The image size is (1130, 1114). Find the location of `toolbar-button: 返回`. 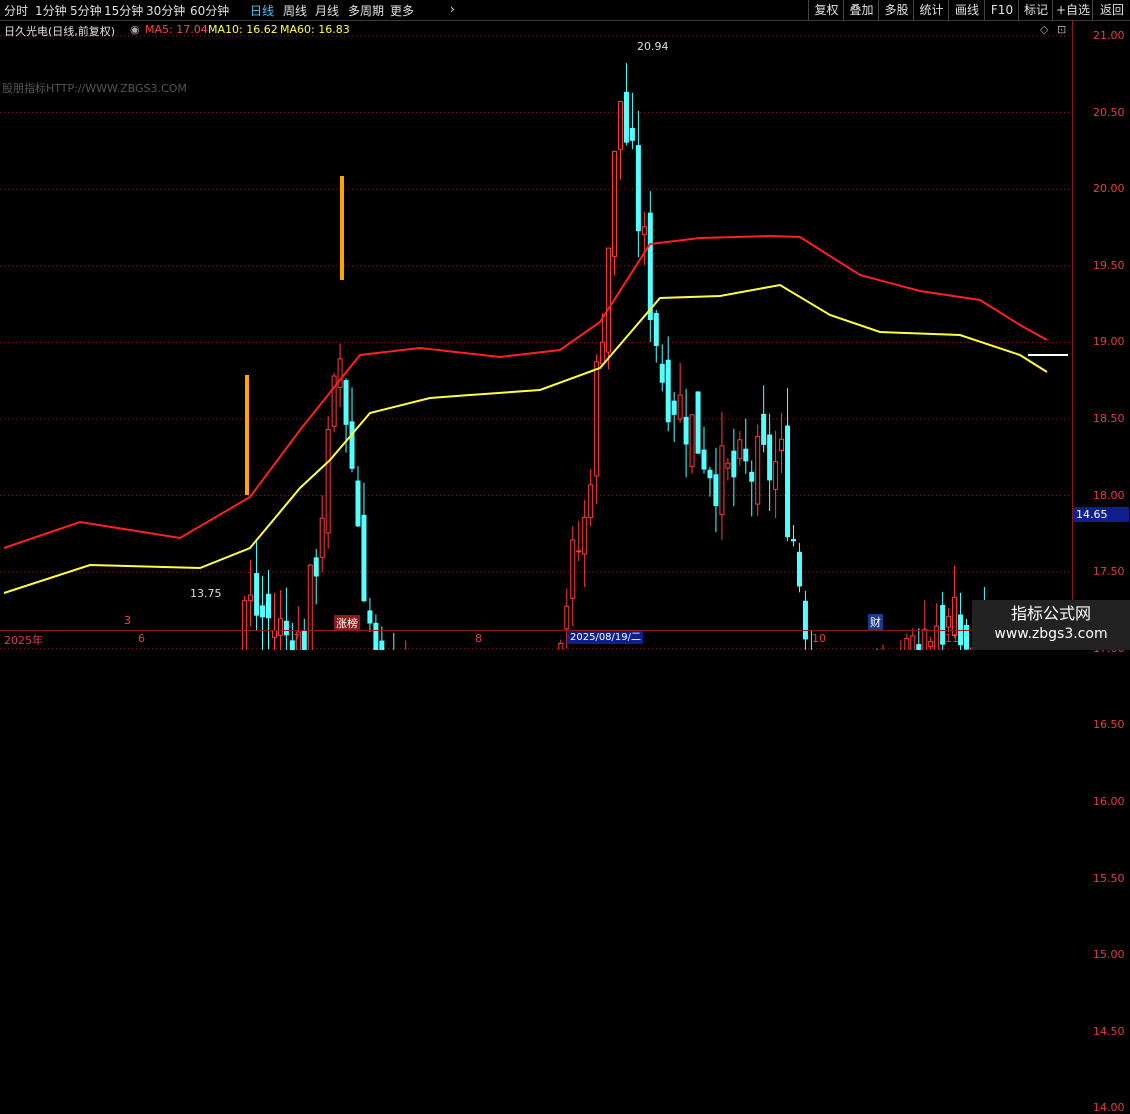

toolbar-button: 返回 is located at coordinates (1111, 10).